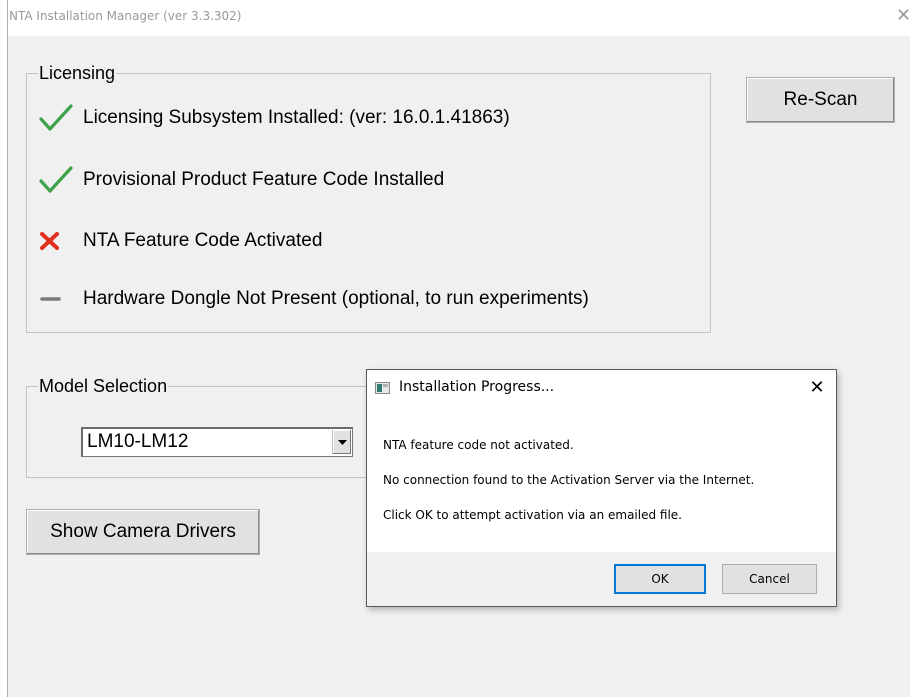  What do you see at coordinates (103, 386) in the screenshot?
I see `model-selection-legend: Model Selection` at bounding box center [103, 386].